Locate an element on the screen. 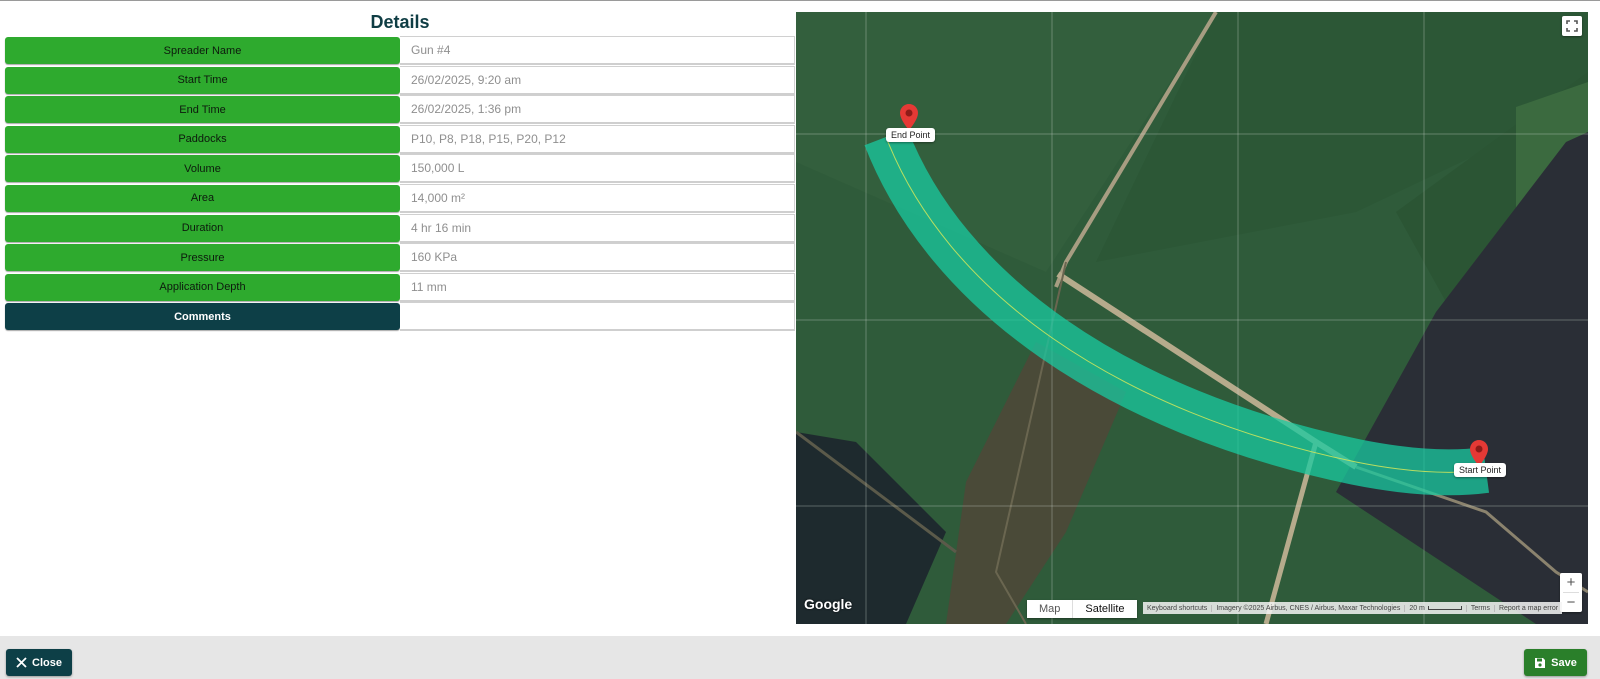 The height and width of the screenshot is (679, 1600). row-comments: Comments is located at coordinates (400, 317).